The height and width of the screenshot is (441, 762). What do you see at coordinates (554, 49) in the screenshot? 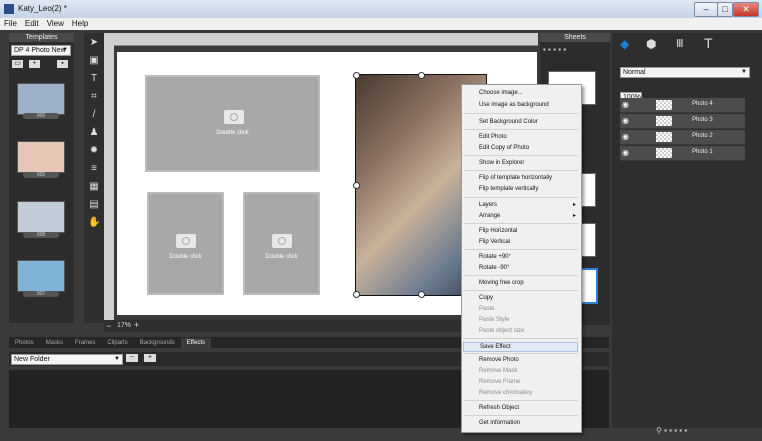
I see `sheet-actions-icon: ▪ ▪ ▪ ▪ ▪` at bounding box center [554, 49].